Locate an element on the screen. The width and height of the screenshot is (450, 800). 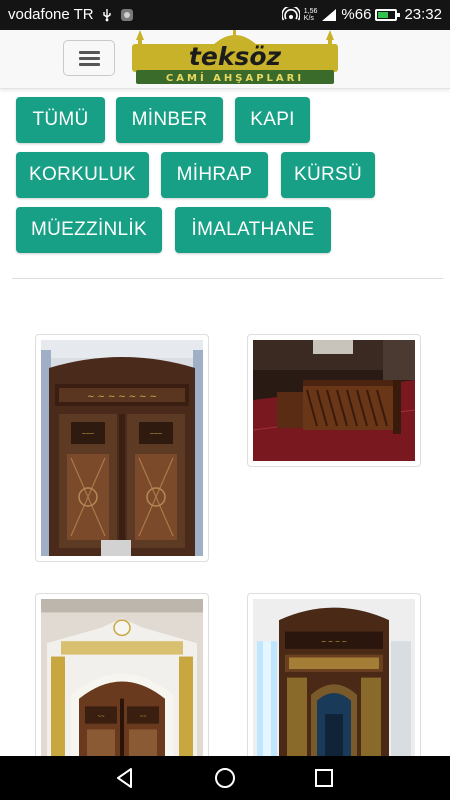
back-triangle-icon is located at coordinates (125, 778).